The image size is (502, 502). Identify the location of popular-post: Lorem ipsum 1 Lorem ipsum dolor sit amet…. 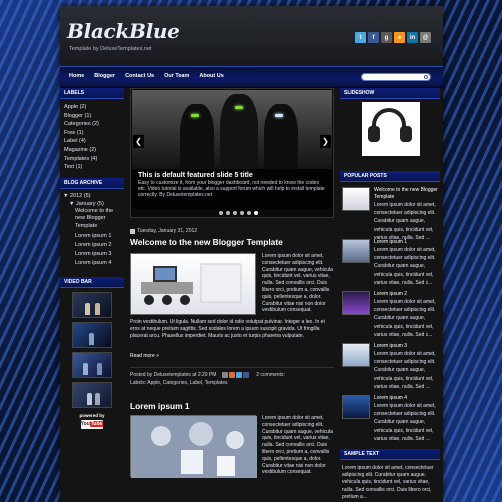
(390, 265).